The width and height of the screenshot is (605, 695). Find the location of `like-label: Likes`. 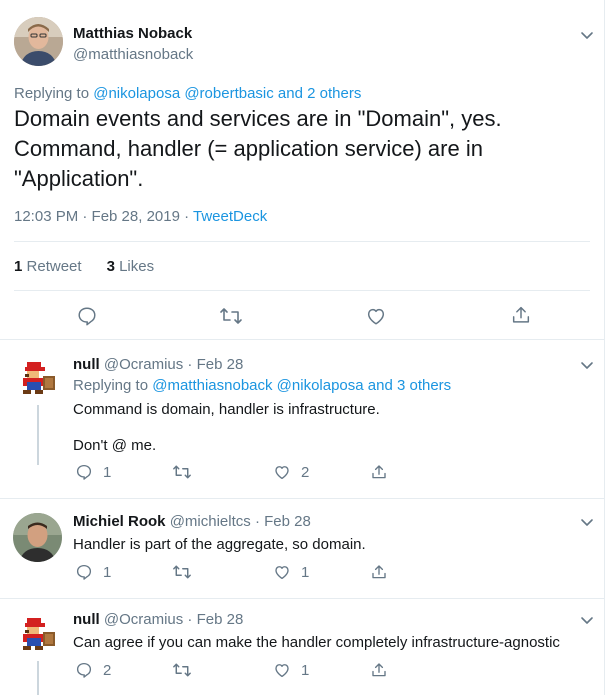

like-label: Likes is located at coordinates (137, 266).